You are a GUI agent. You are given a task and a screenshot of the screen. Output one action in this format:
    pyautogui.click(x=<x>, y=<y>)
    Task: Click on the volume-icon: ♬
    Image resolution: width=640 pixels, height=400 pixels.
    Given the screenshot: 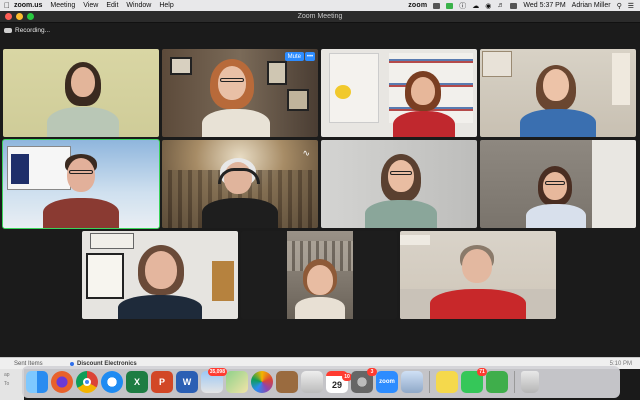 What is the action you would take?
    pyautogui.click(x=500, y=5)
    